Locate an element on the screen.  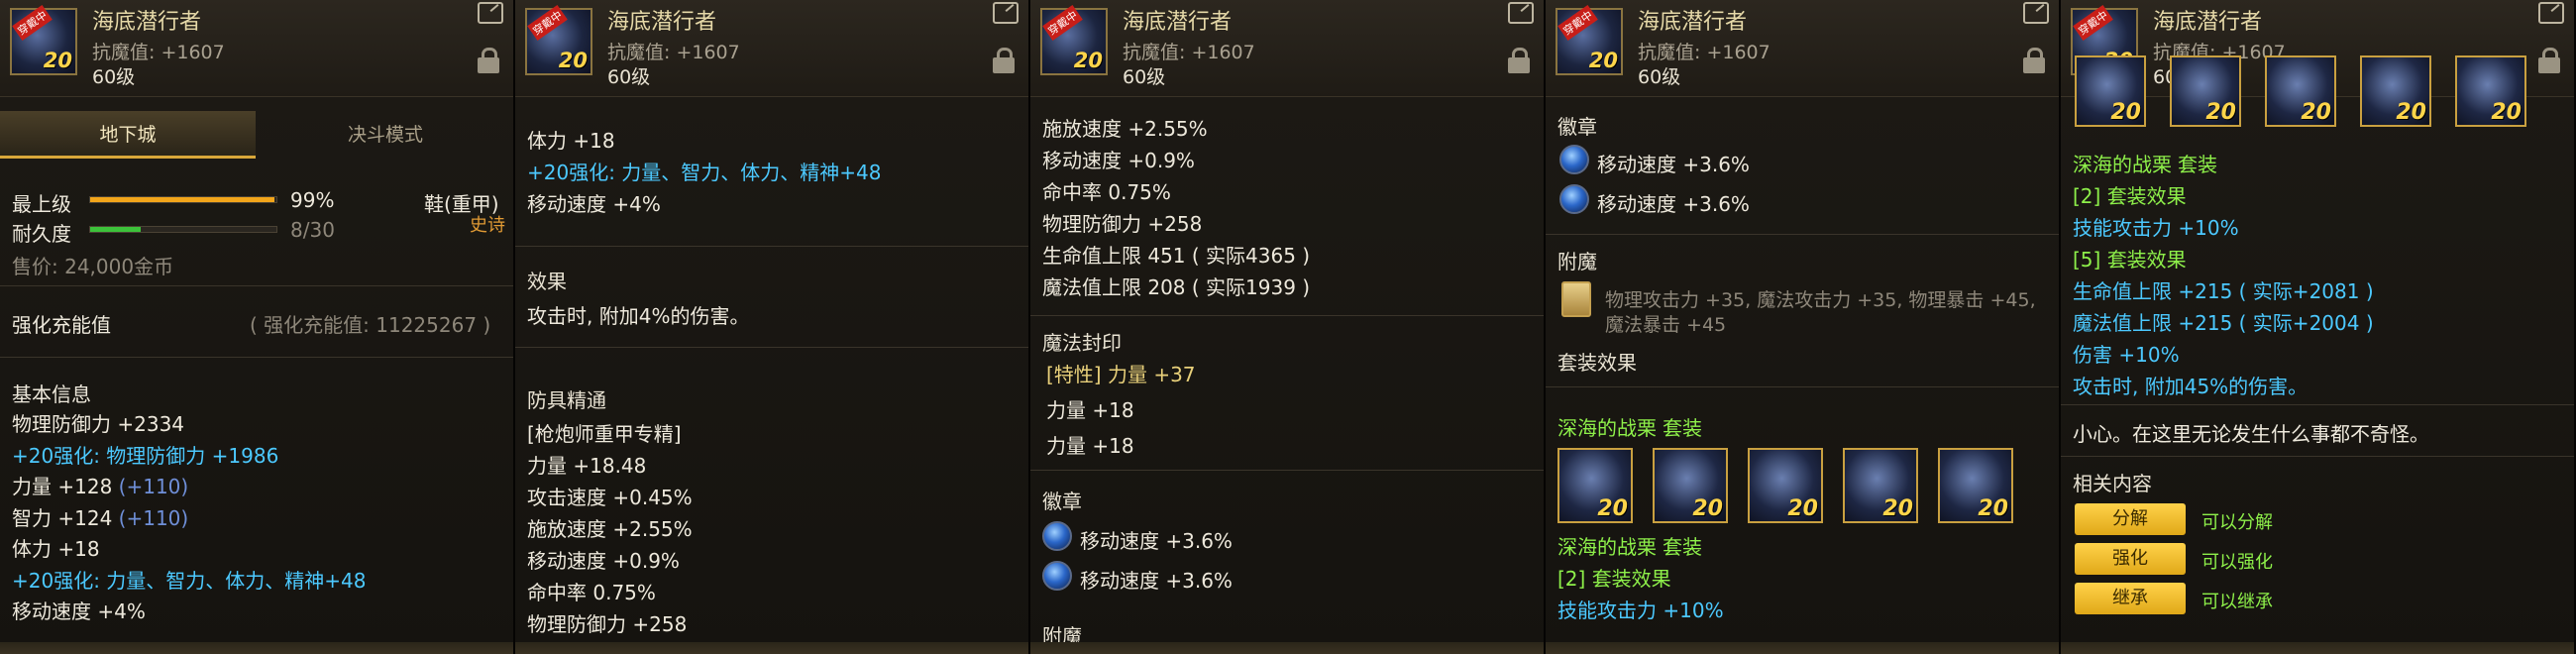
stat-line: 物理防御力 +258 is located at coordinates (607, 624).